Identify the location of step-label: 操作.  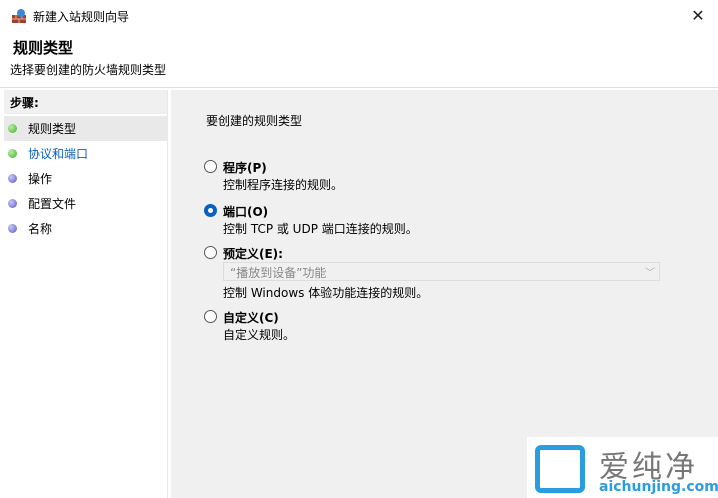
(40, 179).